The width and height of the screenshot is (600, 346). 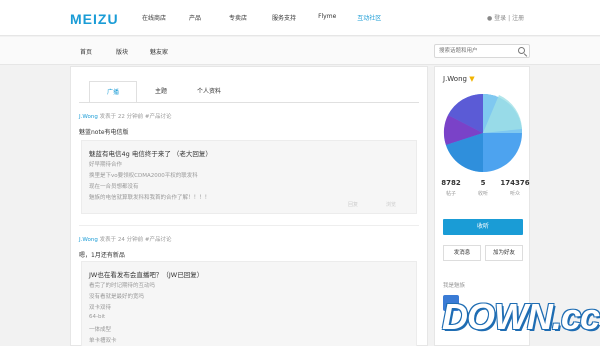 I want to click on quote-line: 64-bit, so click(x=97, y=317).